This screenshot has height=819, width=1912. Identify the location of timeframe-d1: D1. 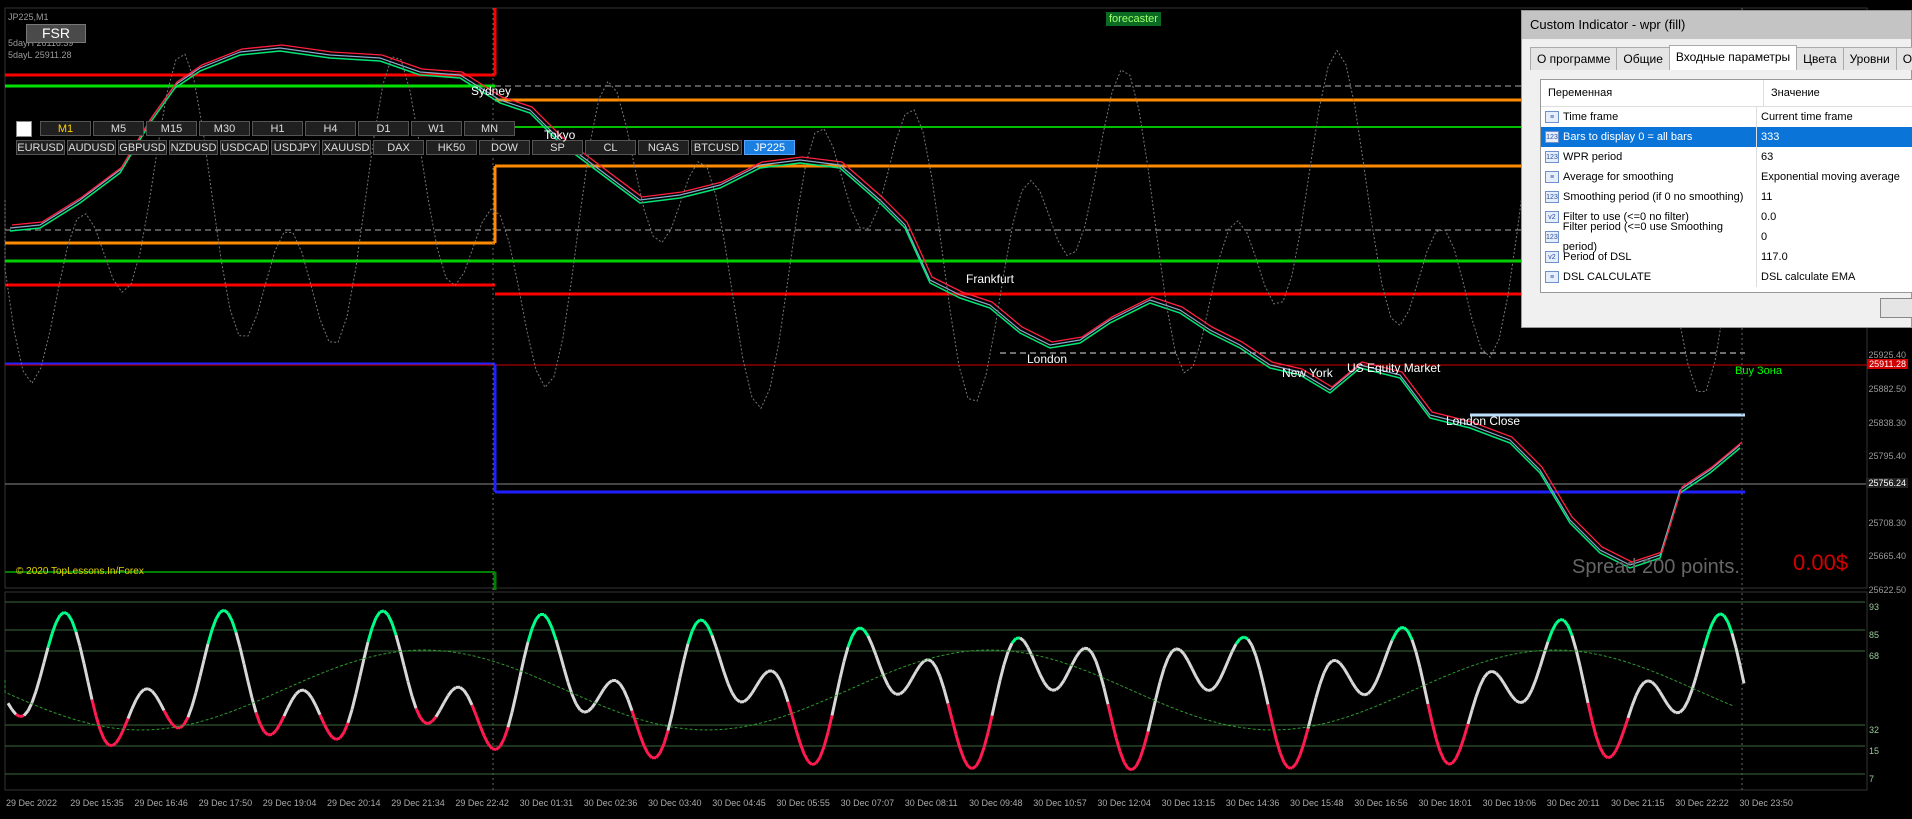
(383, 128).